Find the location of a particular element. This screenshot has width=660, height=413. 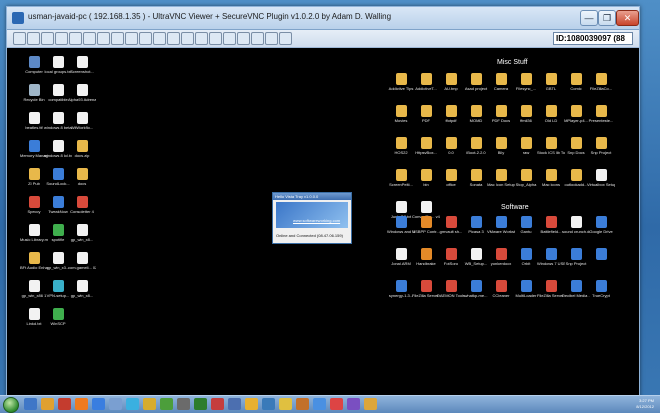

software-icon: Orbit is located at coordinates (526, 257).